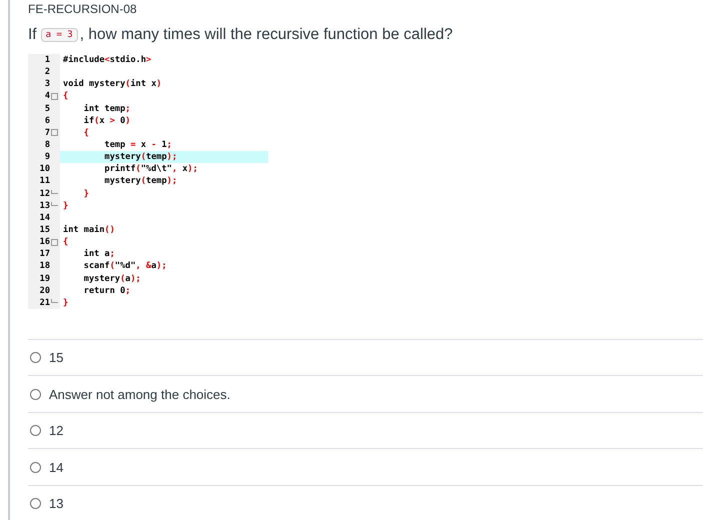  I want to click on code-line: if(x > 0), so click(107, 120).